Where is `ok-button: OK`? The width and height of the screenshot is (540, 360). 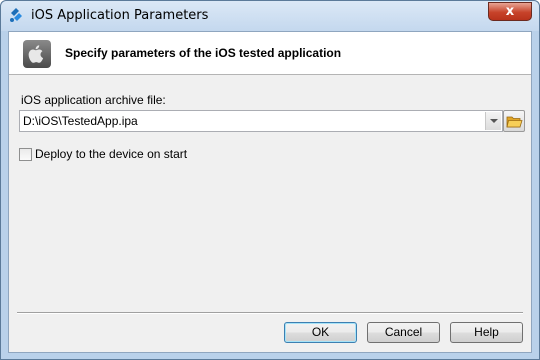 ok-button: OK is located at coordinates (320, 332).